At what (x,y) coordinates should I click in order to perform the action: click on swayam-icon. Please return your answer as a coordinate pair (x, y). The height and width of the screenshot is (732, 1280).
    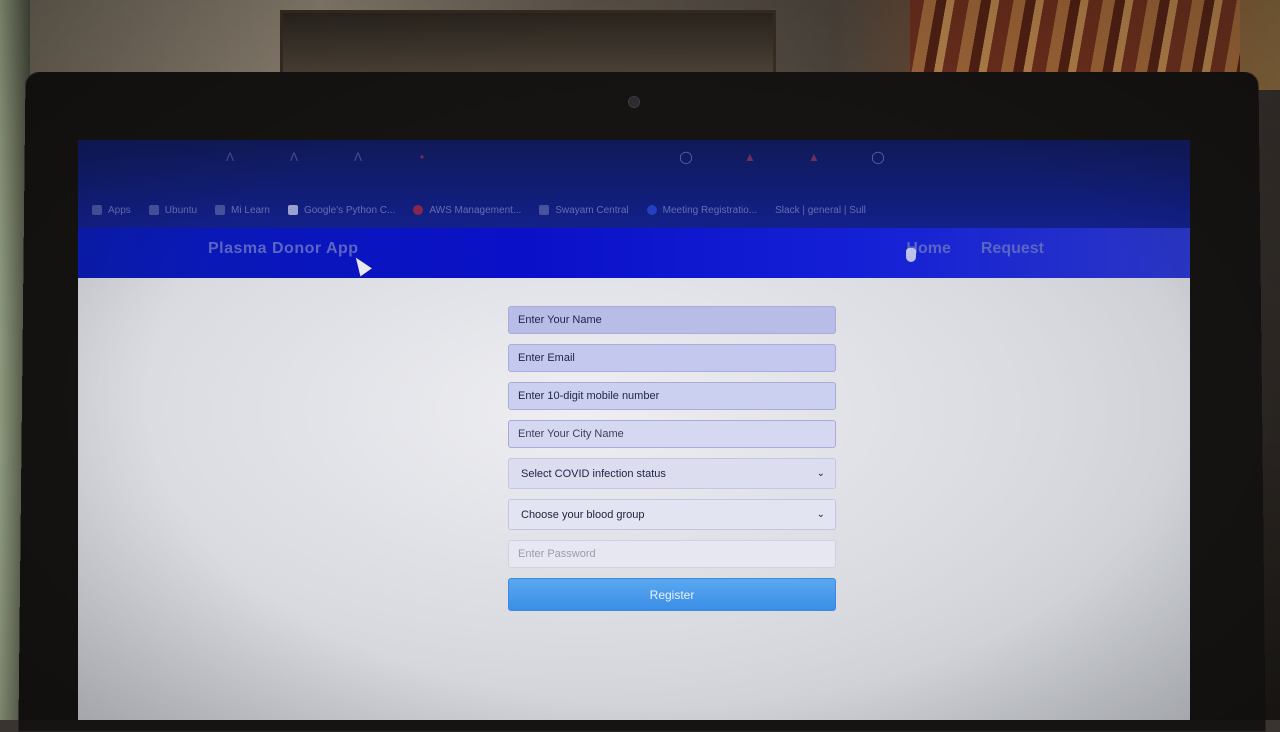
    Looking at the image, I should click on (544, 210).